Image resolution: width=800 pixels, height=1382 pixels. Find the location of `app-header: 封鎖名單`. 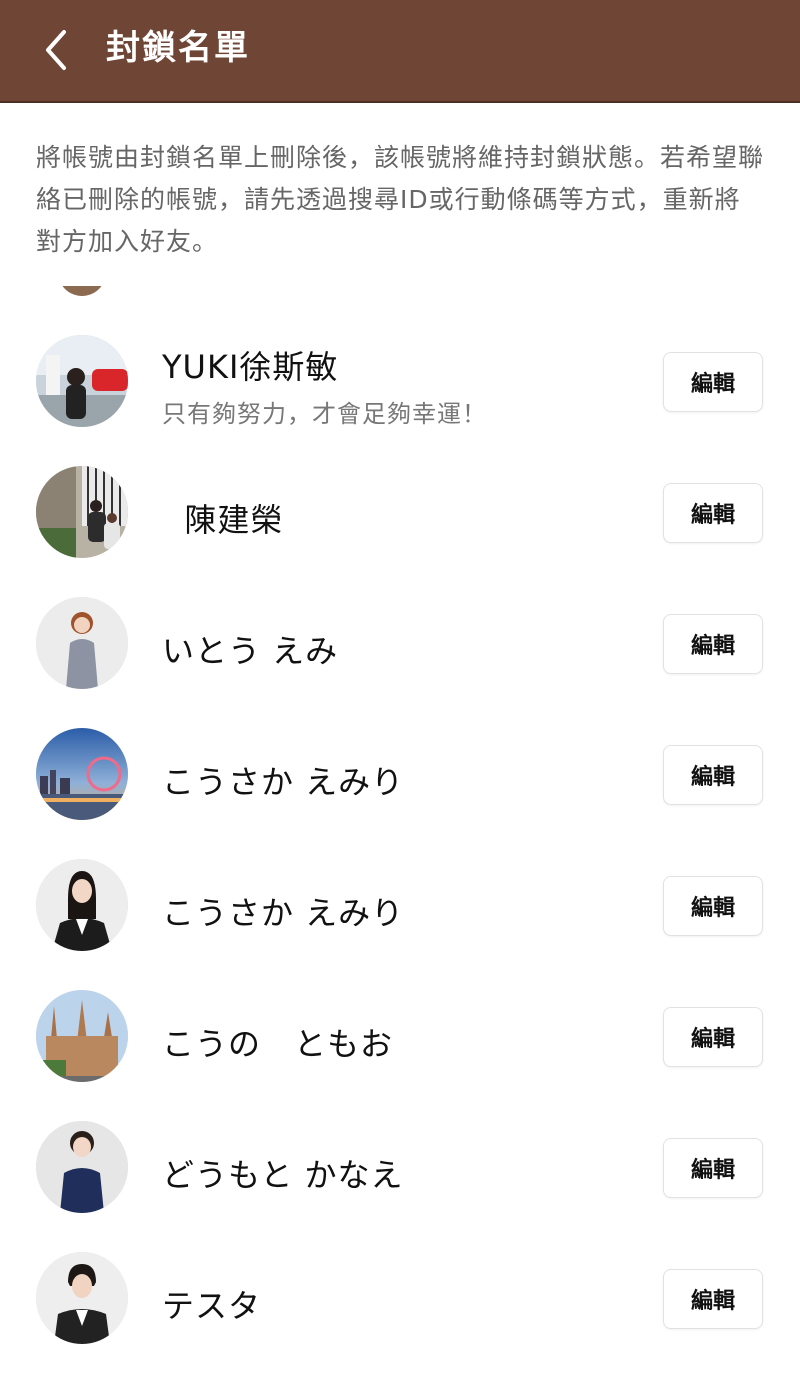

app-header: 封鎖名單 is located at coordinates (400, 51).